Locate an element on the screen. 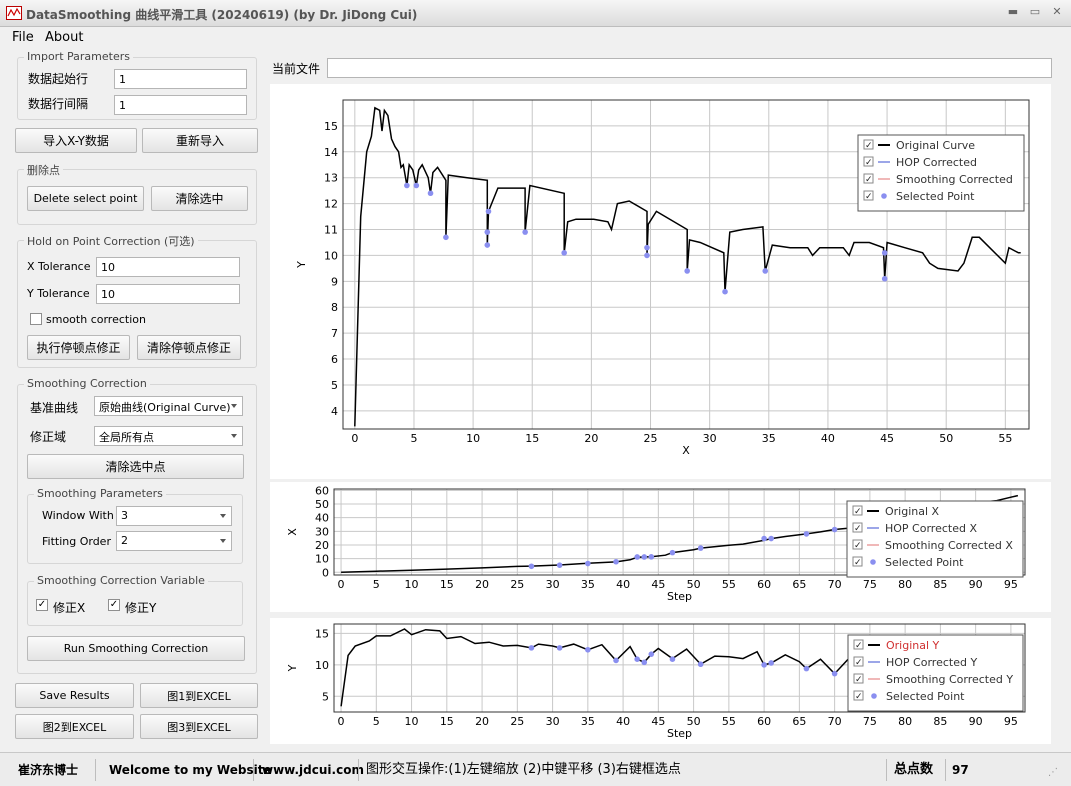  legend-entry: HOP Corrected X is located at coordinates (931, 528).